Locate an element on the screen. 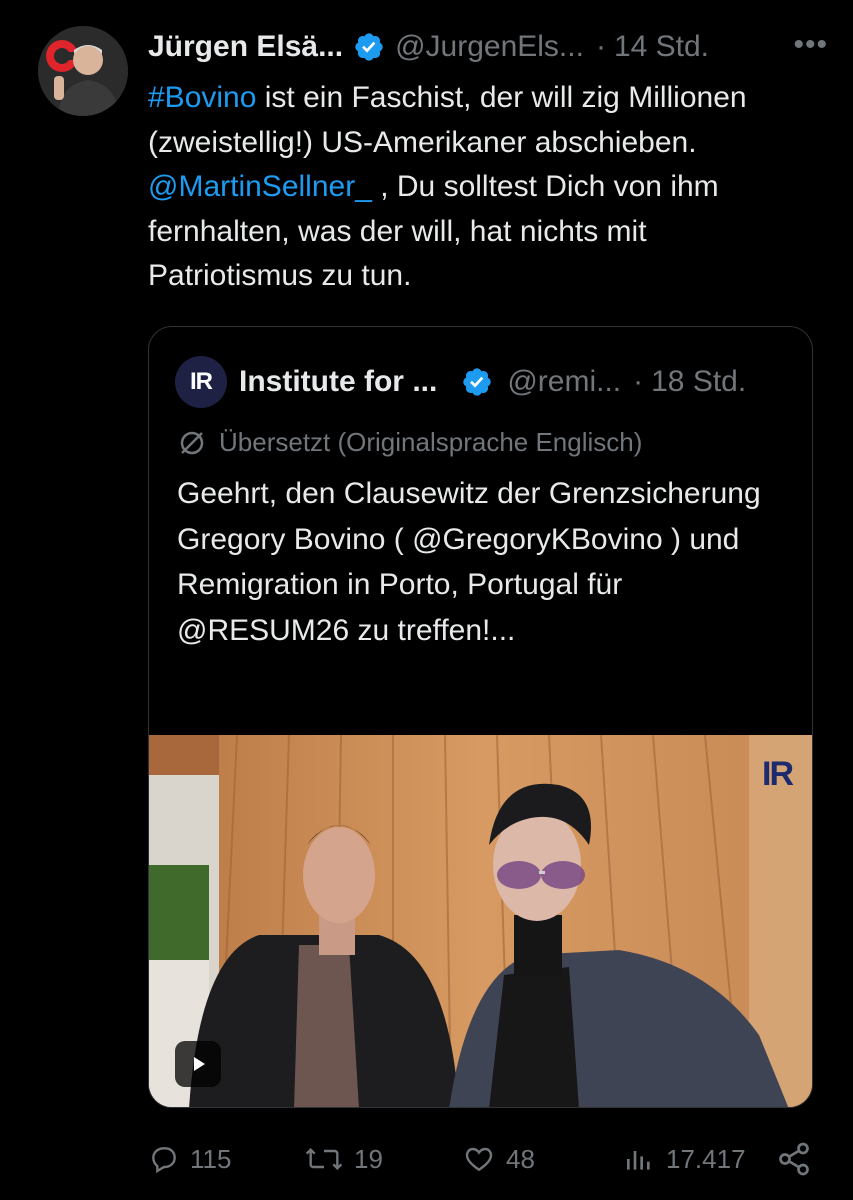  avatar-image is located at coordinates (83, 71).